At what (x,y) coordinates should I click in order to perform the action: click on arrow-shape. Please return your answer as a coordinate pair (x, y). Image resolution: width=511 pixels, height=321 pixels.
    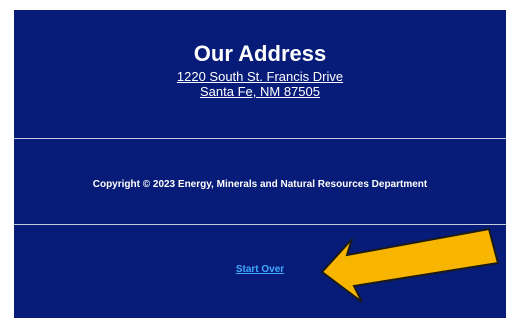
    Looking at the image, I should click on (410, 265).